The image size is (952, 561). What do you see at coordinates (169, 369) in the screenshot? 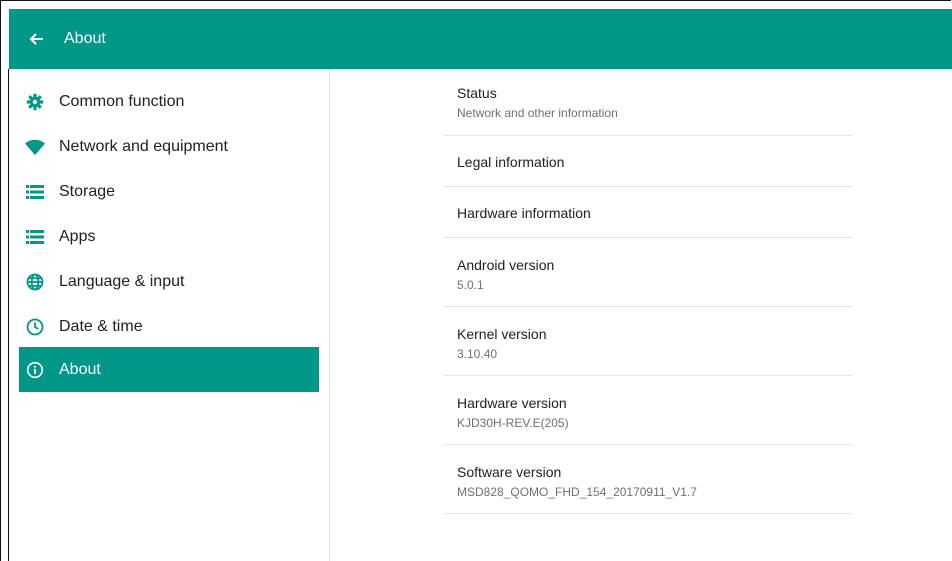
I see `sidebar-item-about: About` at bounding box center [169, 369].